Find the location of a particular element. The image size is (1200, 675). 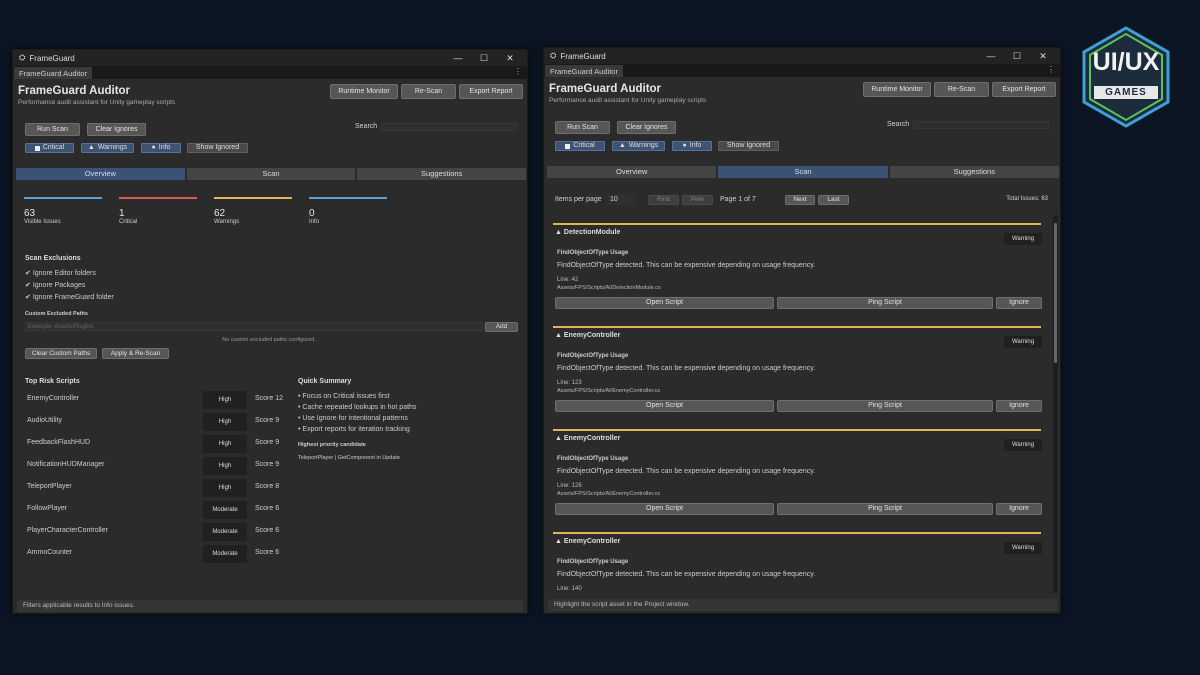

risk-row: PlayerCharacterController Moderate Score 6 is located at coordinates (157, 533).